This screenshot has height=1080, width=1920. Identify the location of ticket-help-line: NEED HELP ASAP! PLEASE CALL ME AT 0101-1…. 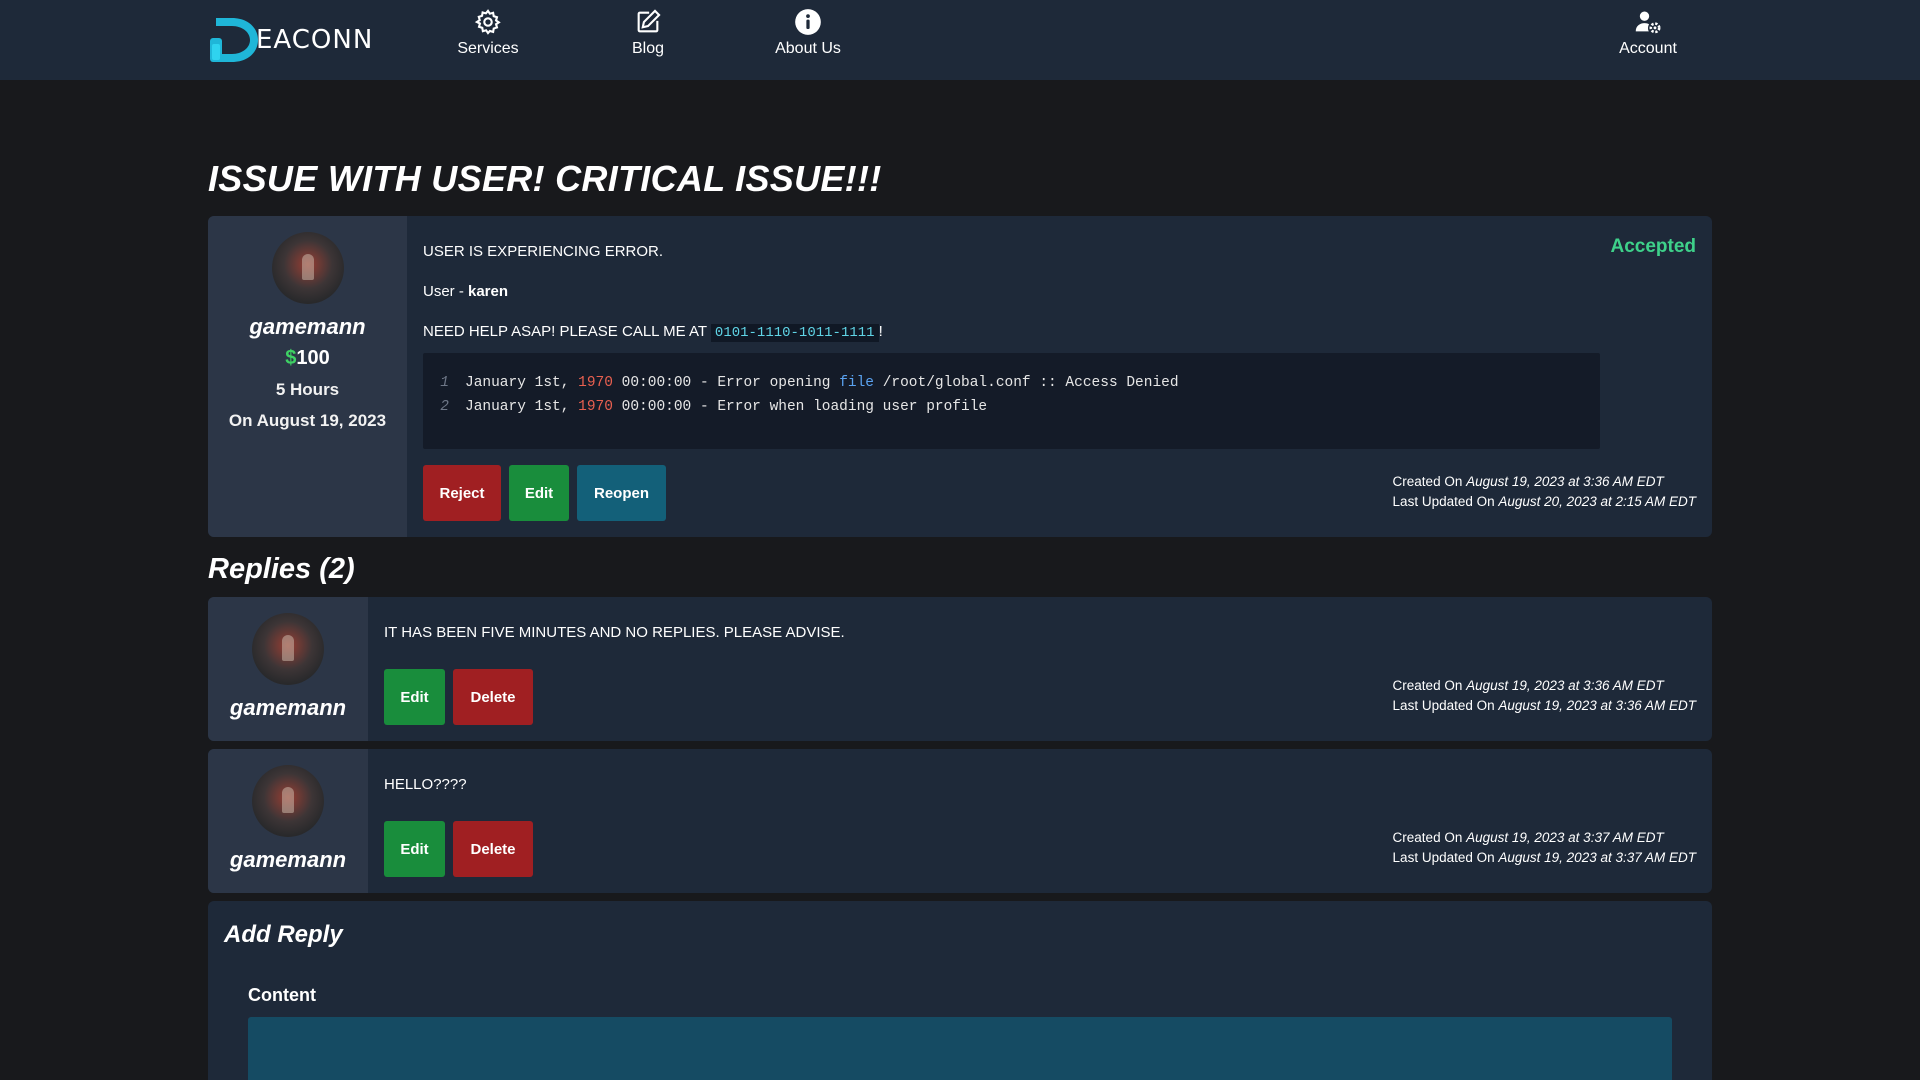
(653, 332).